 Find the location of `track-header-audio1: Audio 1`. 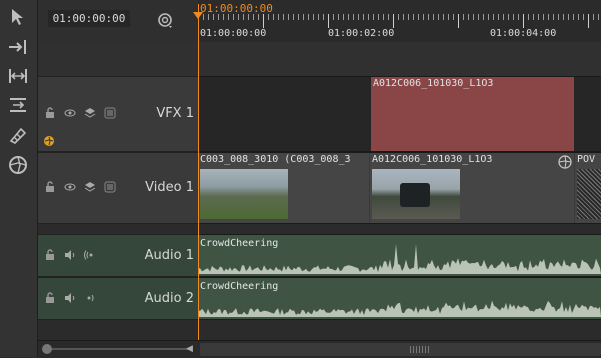

track-header-audio1: Audio 1 is located at coordinates (118, 255).